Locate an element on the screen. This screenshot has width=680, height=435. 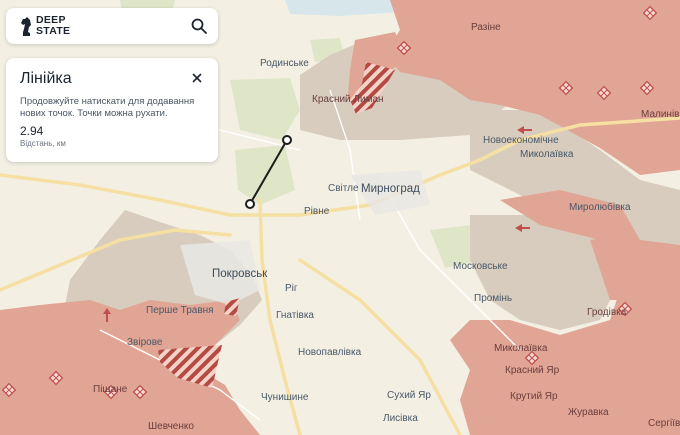
top-bar: DEEP STATE is located at coordinates (112, 26).